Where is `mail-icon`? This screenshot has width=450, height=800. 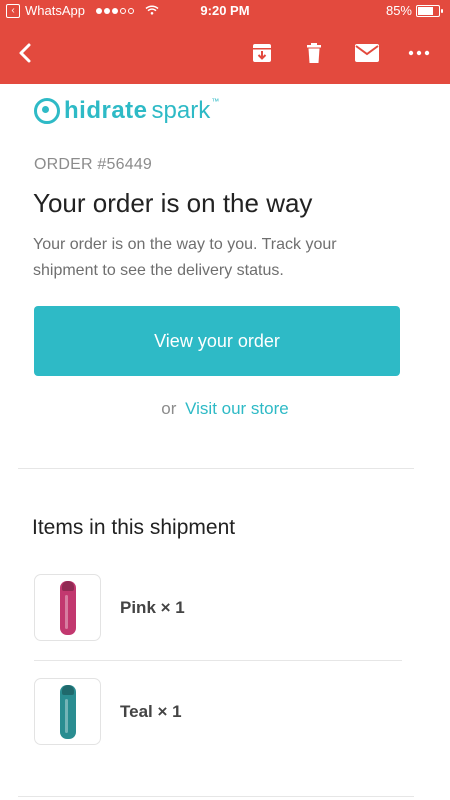
mail-icon is located at coordinates (367, 53).